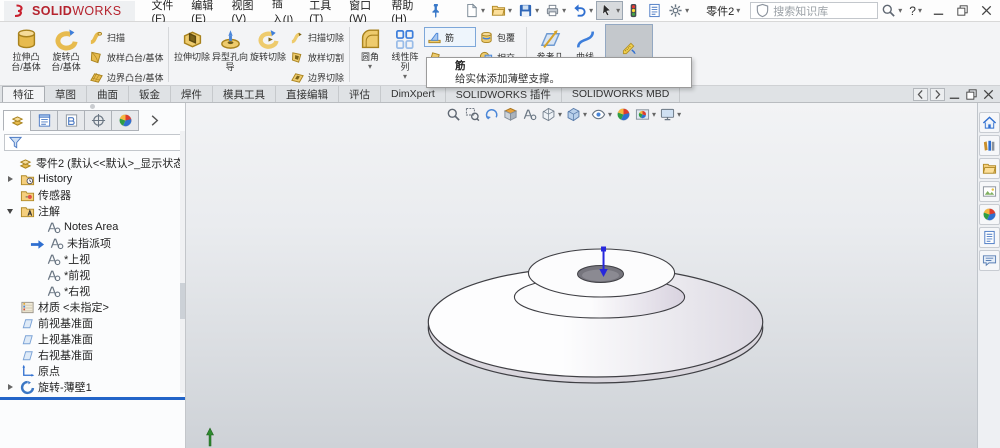 The height and width of the screenshot is (448, 1000). I want to click on minimize-button, so click(938, 11).